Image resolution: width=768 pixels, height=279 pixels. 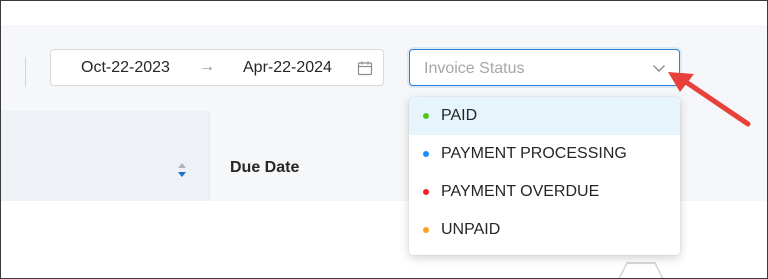 What do you see at coordinates (207, 66) in the screenshot?
I see `date-range-arrow-icon: →` at bounding box center [207, 66].